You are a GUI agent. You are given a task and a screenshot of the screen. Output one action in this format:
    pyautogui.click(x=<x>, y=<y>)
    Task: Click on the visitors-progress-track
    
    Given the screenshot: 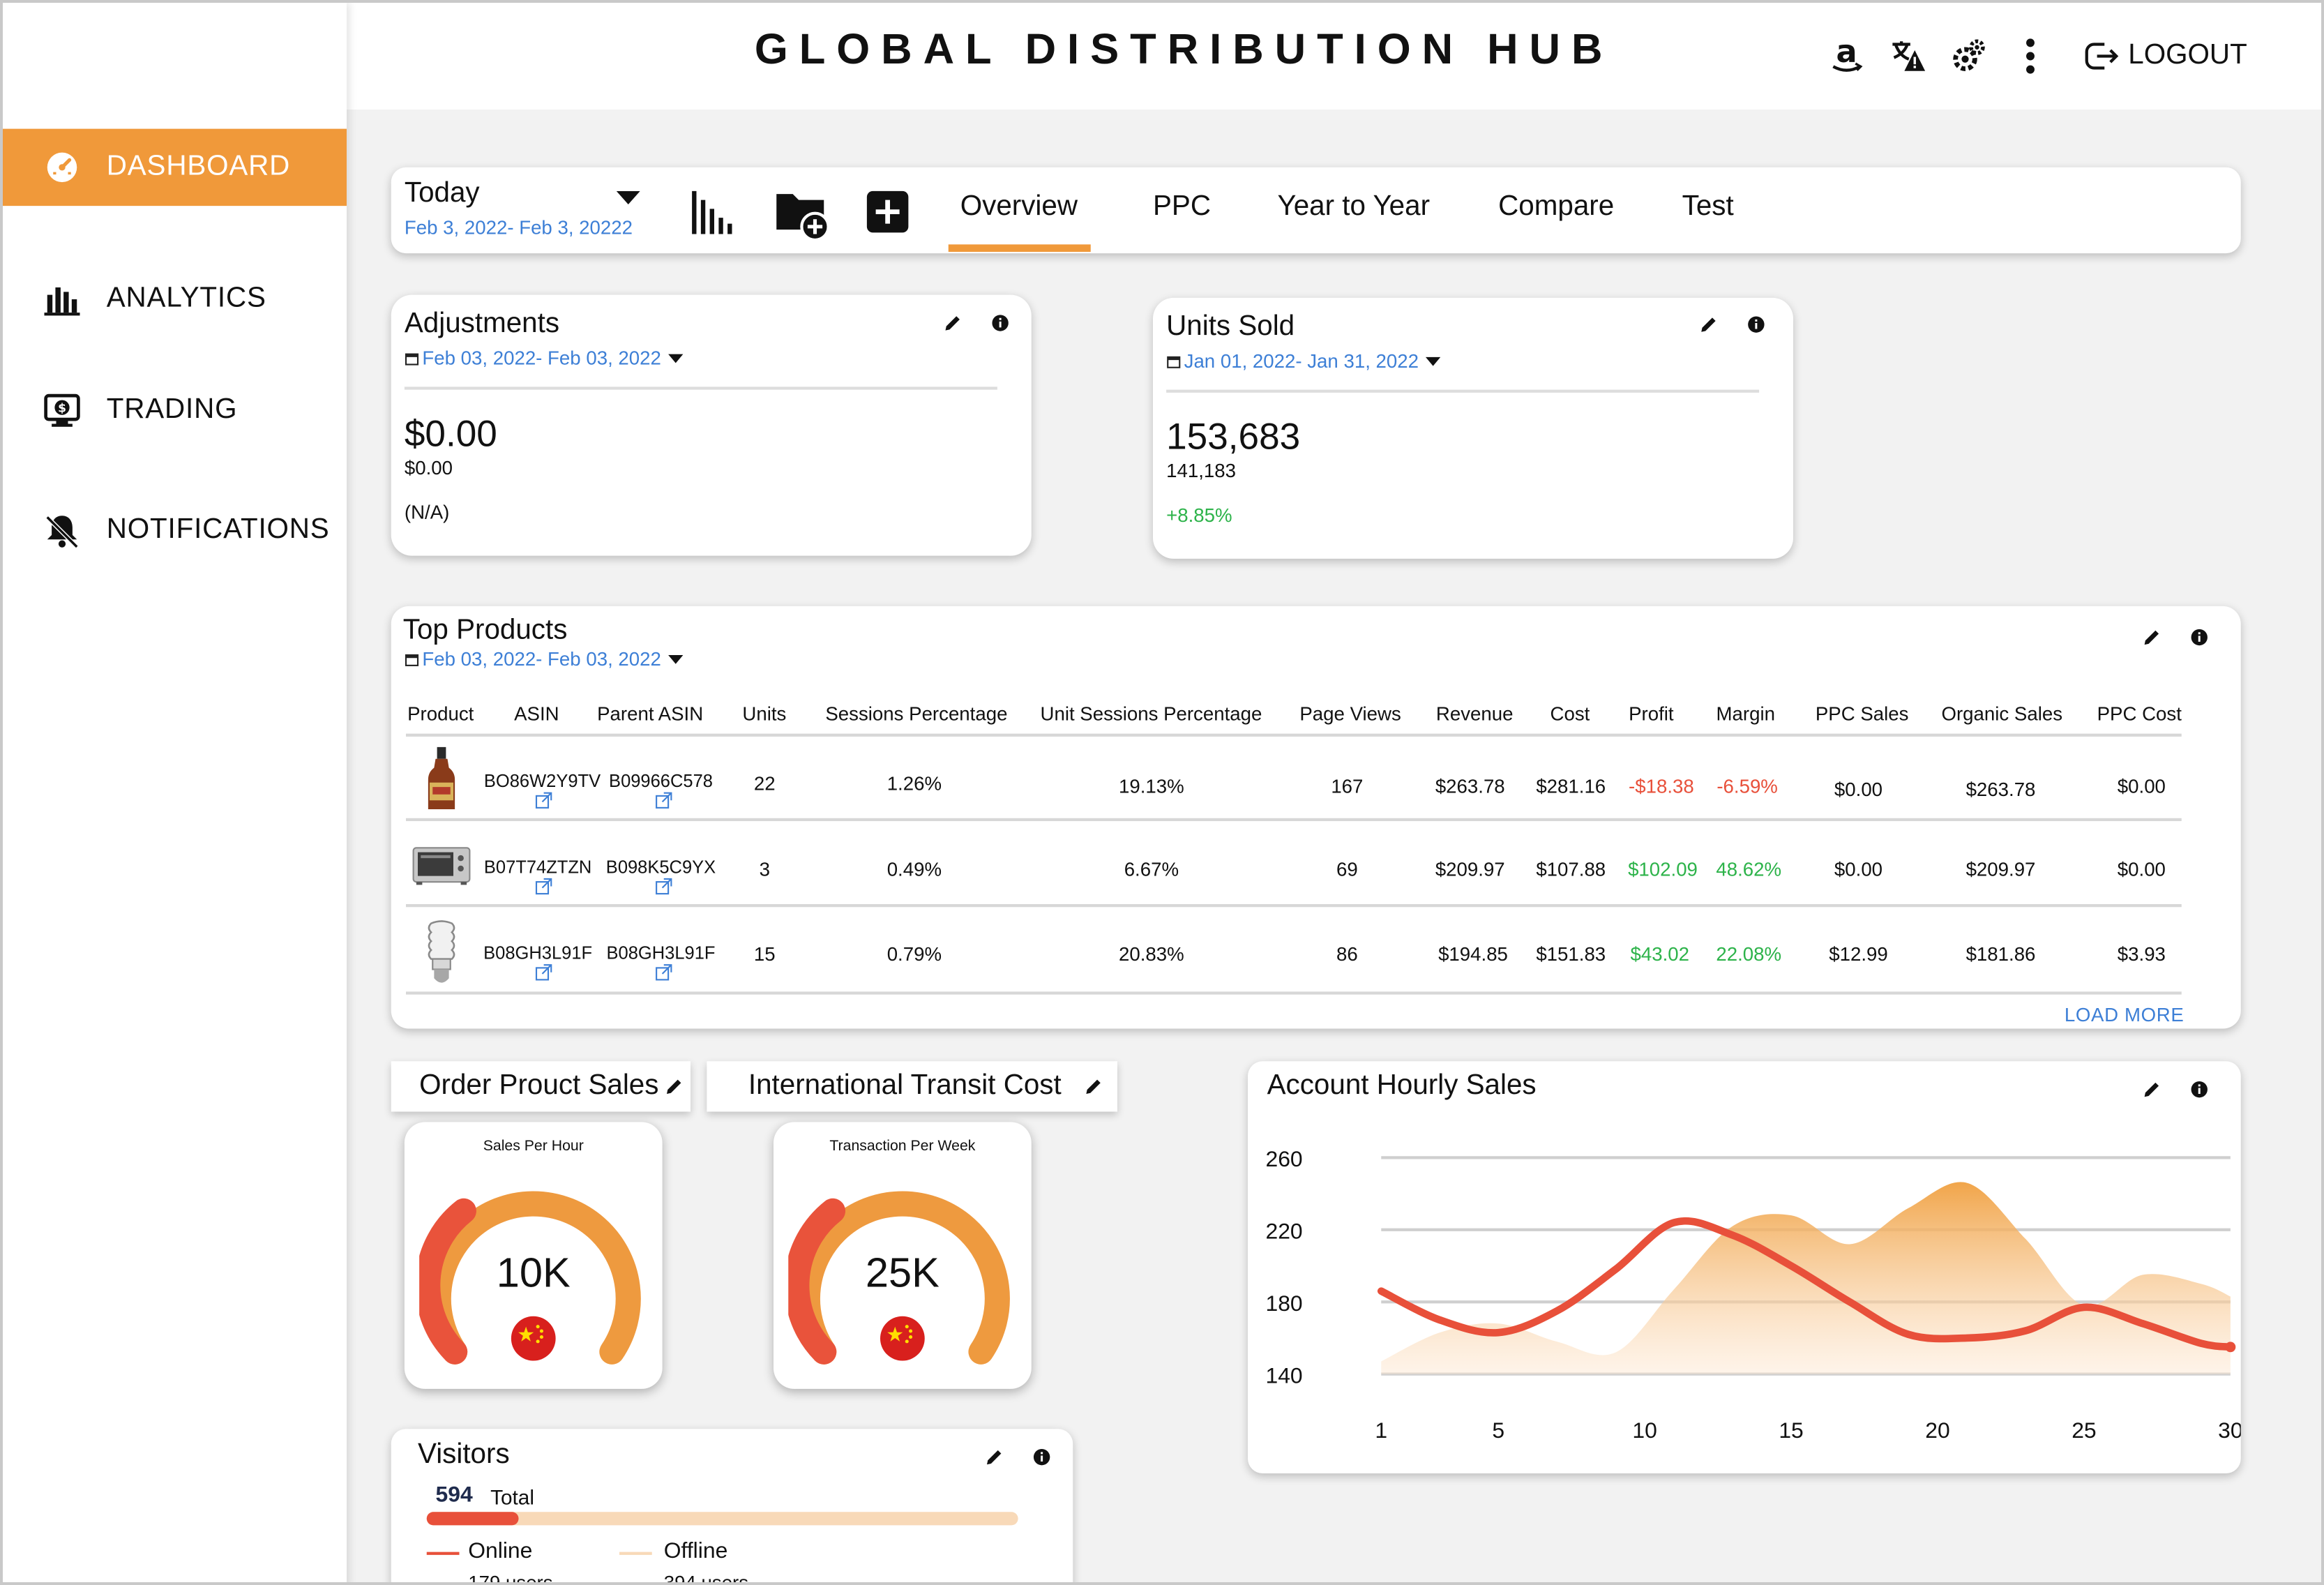 What is the action you would take?
    pyautogui.click(x=722, y=1519)
    